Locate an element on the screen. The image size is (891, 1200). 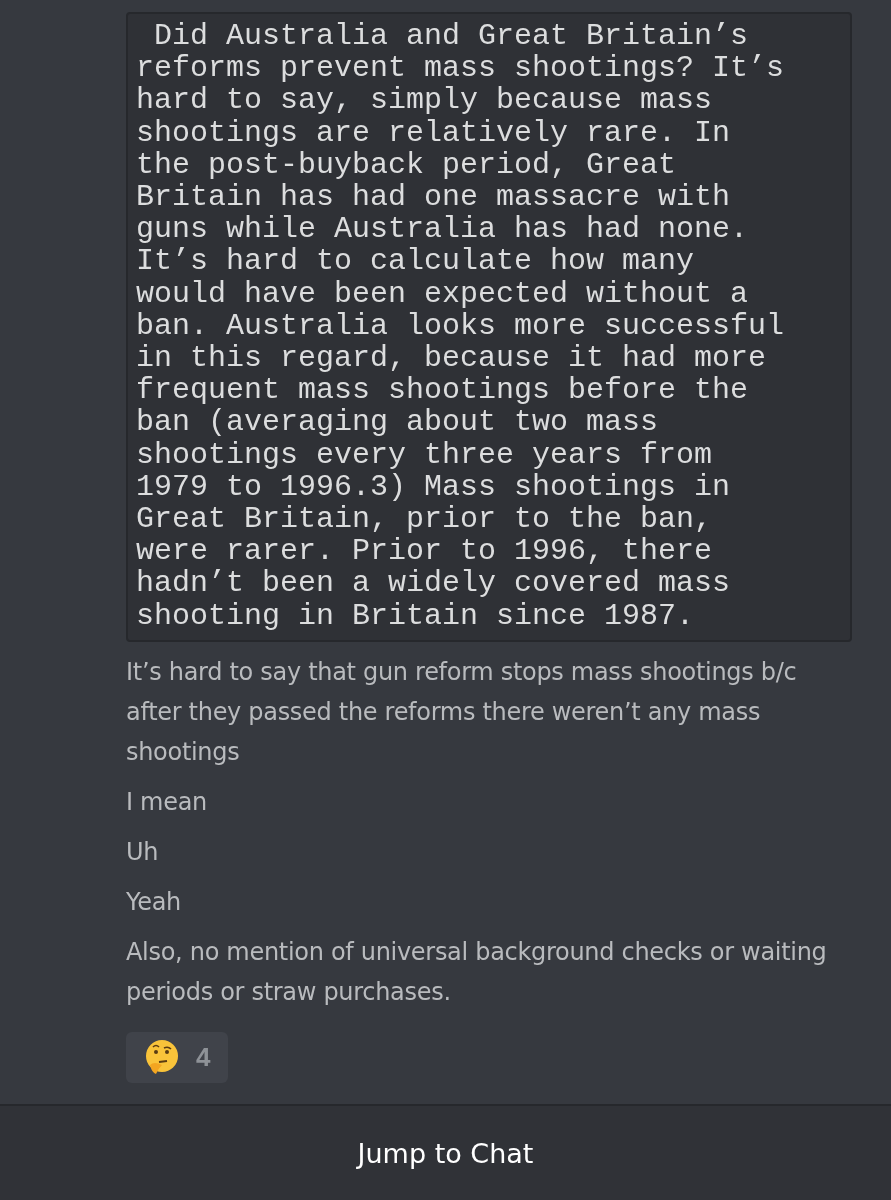
code-line: in this regard, because it had more is located at coordinates (452, 358).